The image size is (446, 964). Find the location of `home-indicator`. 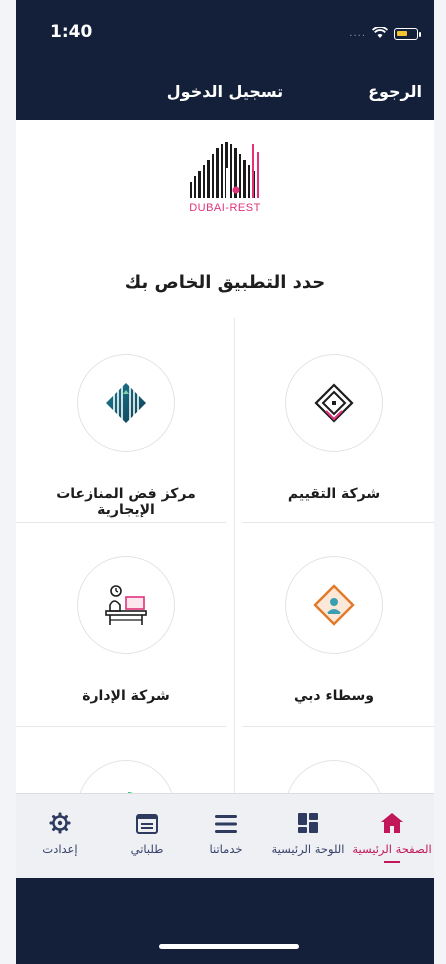

home-indicator is located at coordinates (229, 946).